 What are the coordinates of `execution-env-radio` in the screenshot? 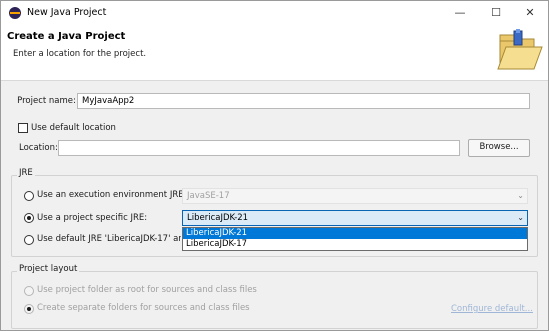 It's located at (29, 196).